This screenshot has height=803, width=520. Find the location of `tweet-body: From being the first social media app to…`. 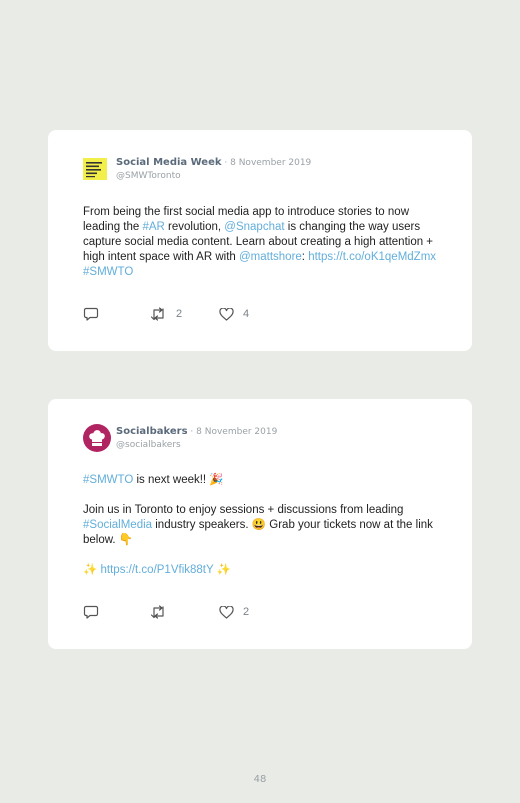

tweet-body: From being the first social media app to… is located at coordinates (263, 242).